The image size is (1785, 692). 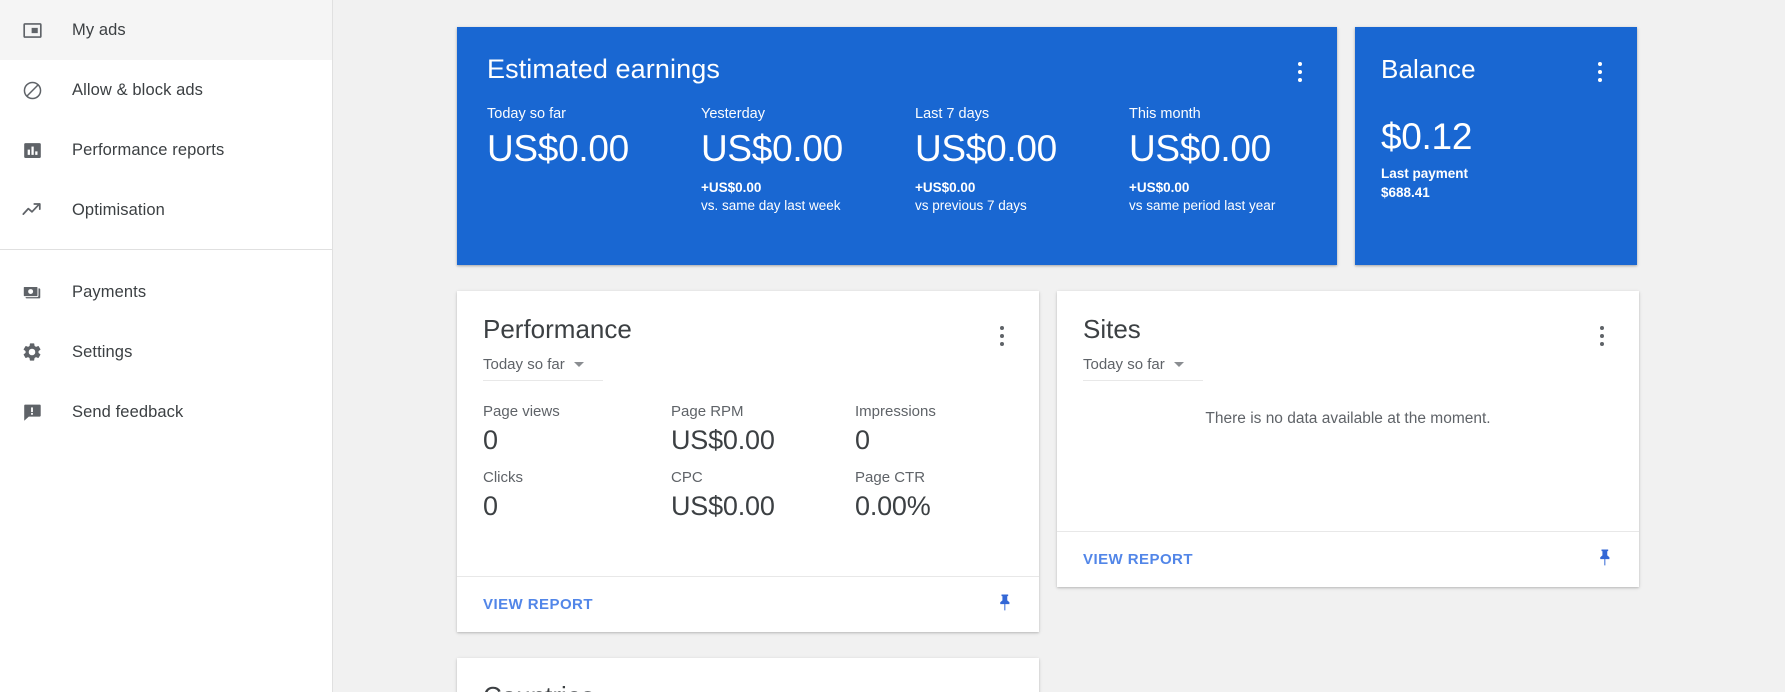 I want to click on sidebar-item-settings: Settings, so click(x=166, y=352).